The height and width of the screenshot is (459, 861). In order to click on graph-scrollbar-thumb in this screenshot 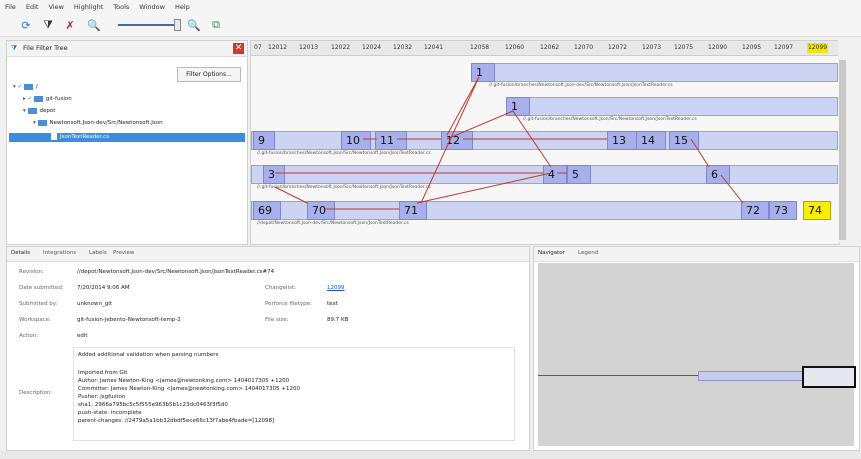, I will do `click(842, 150)`.